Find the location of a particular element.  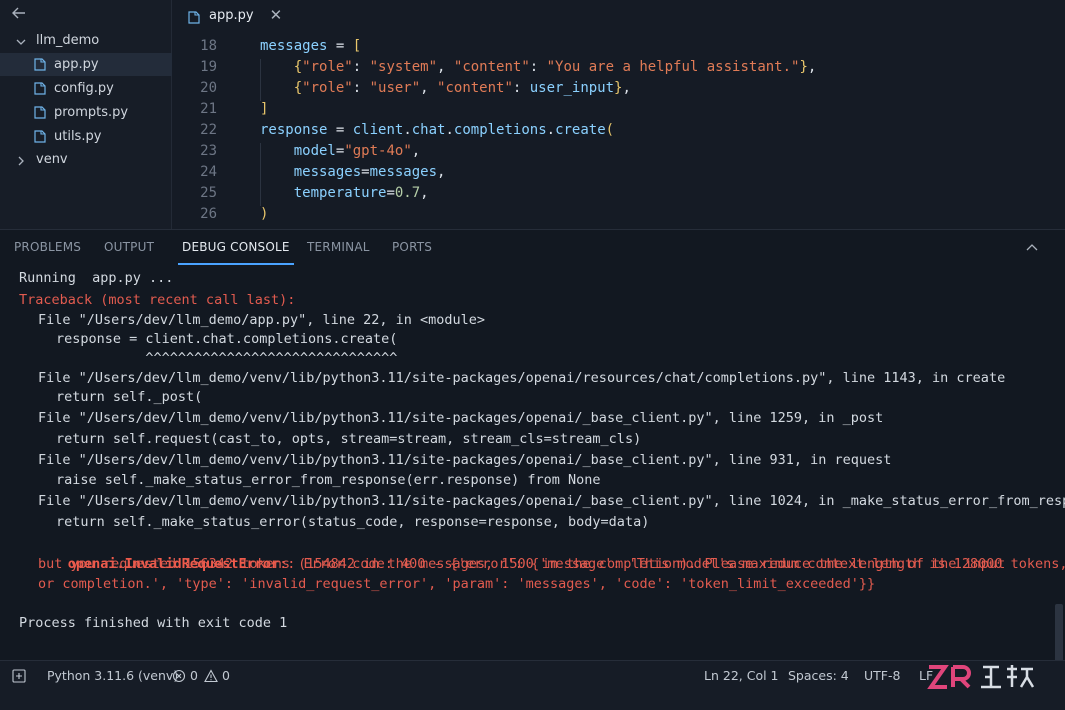

code-line: 24 messages=messages, is located at coordinates (618, 172).